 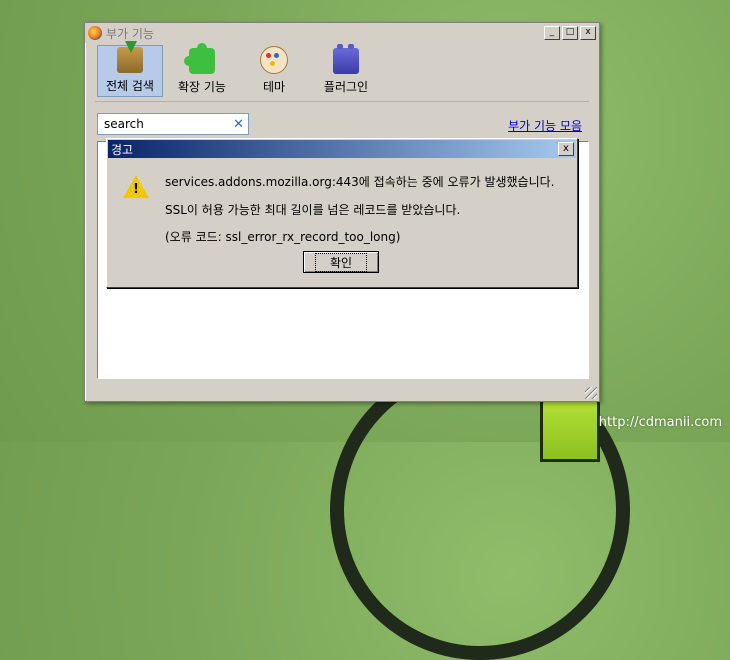 I want to click on minimize-button: _, so click(x=552, y=33).